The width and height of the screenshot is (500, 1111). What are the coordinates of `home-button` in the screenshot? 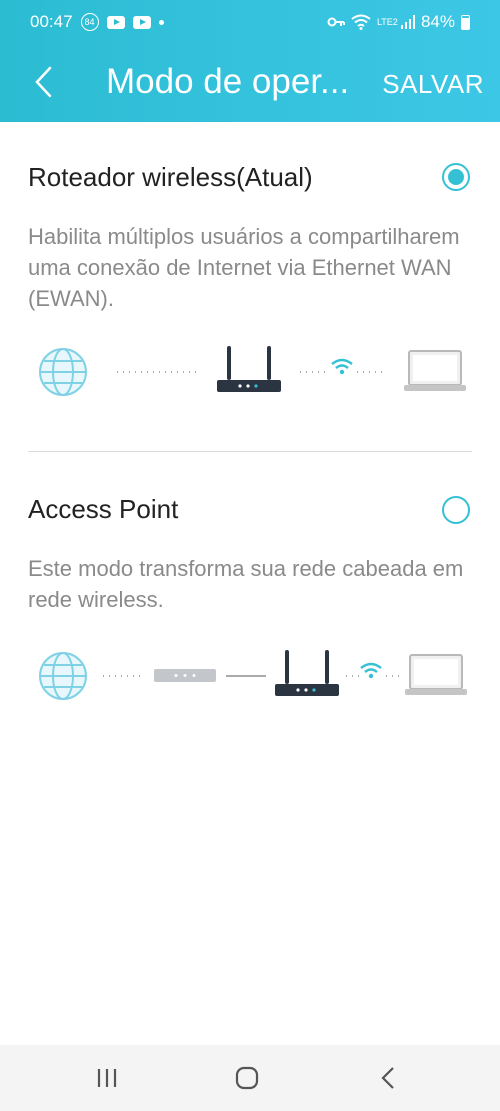 It's located at (247, 1078).